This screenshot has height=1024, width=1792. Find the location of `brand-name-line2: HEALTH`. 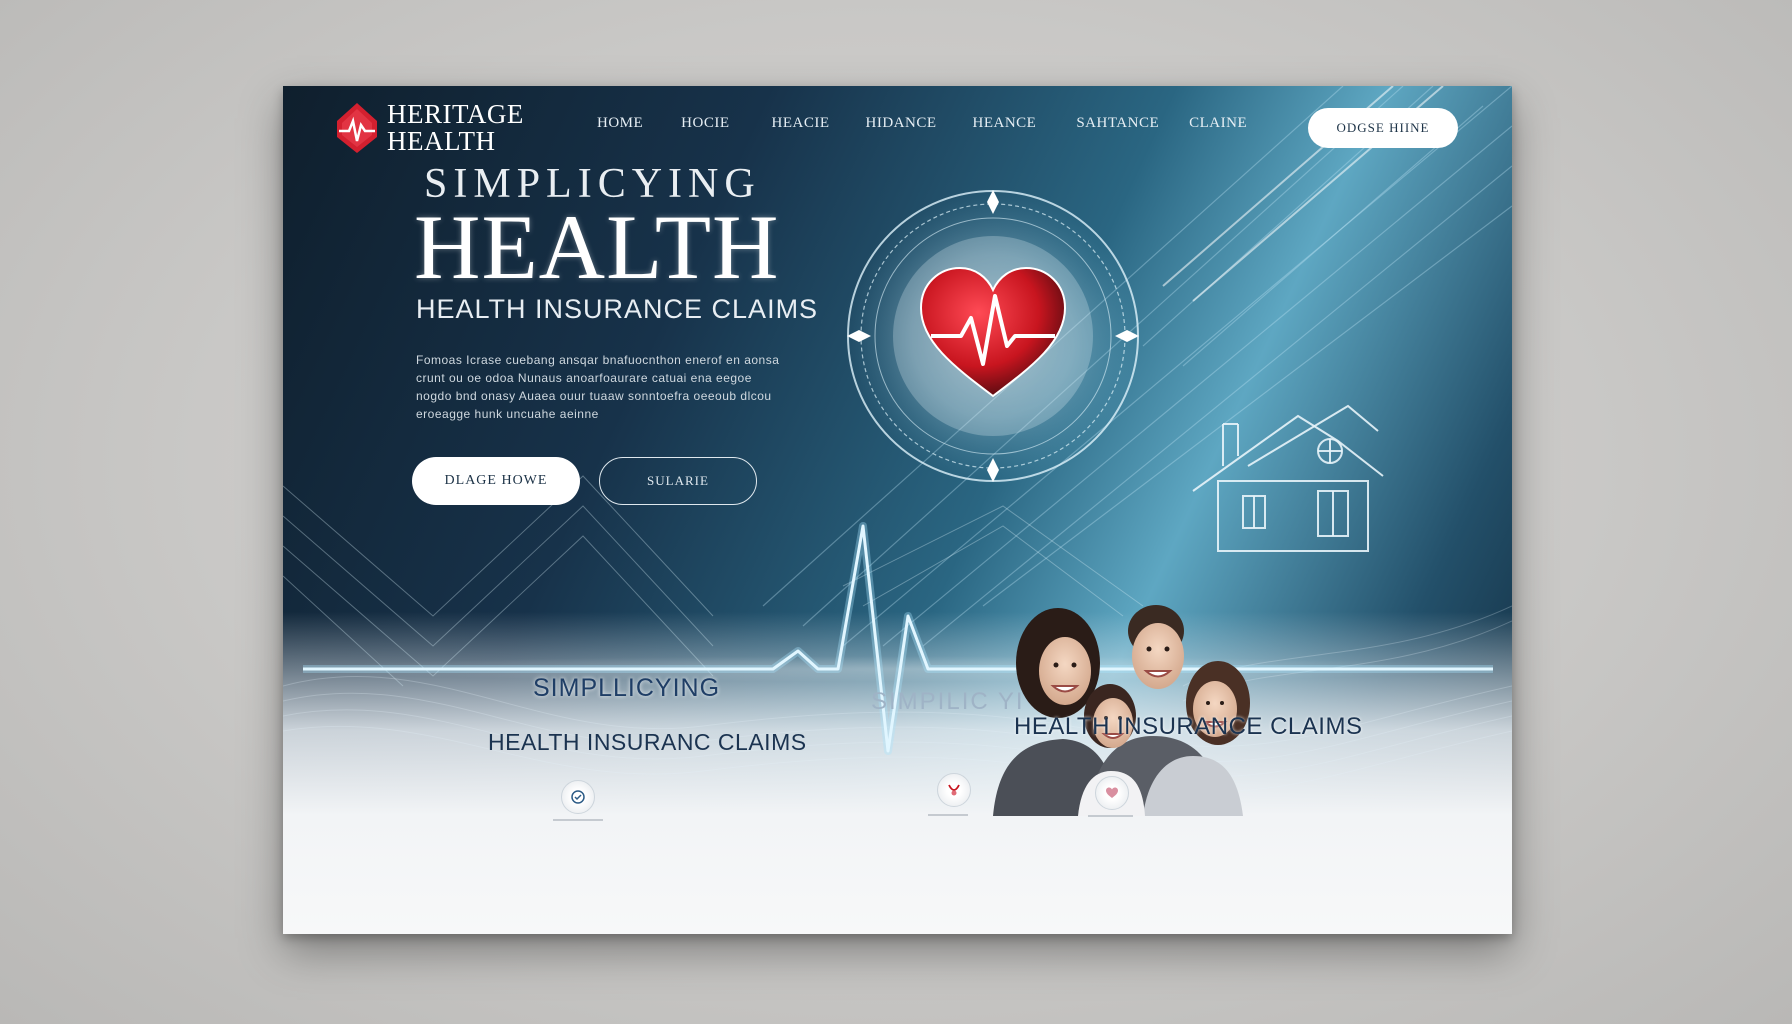

brand-name-line2: HEALTH is located at coordinates (441, 141).